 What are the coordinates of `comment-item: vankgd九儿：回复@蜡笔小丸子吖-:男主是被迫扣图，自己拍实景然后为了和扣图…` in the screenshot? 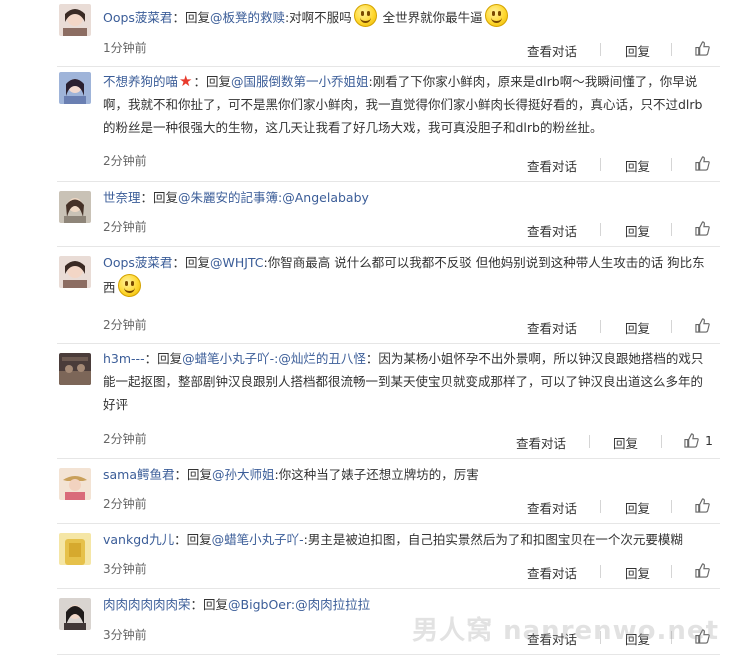 It's located at (388, 556).